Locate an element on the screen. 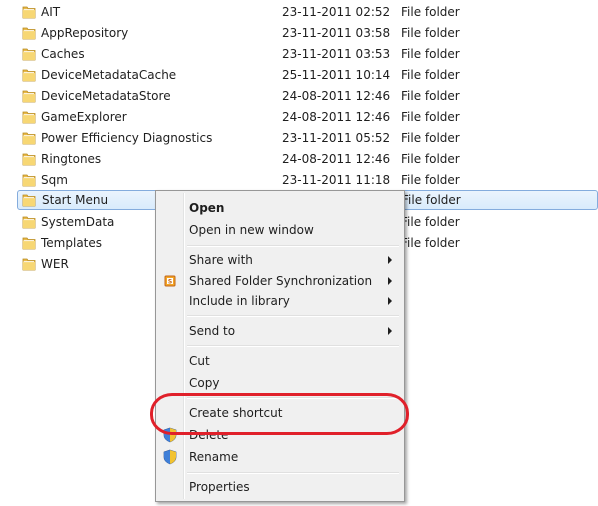  file-name: Templates is located at coordinates (72, 243).